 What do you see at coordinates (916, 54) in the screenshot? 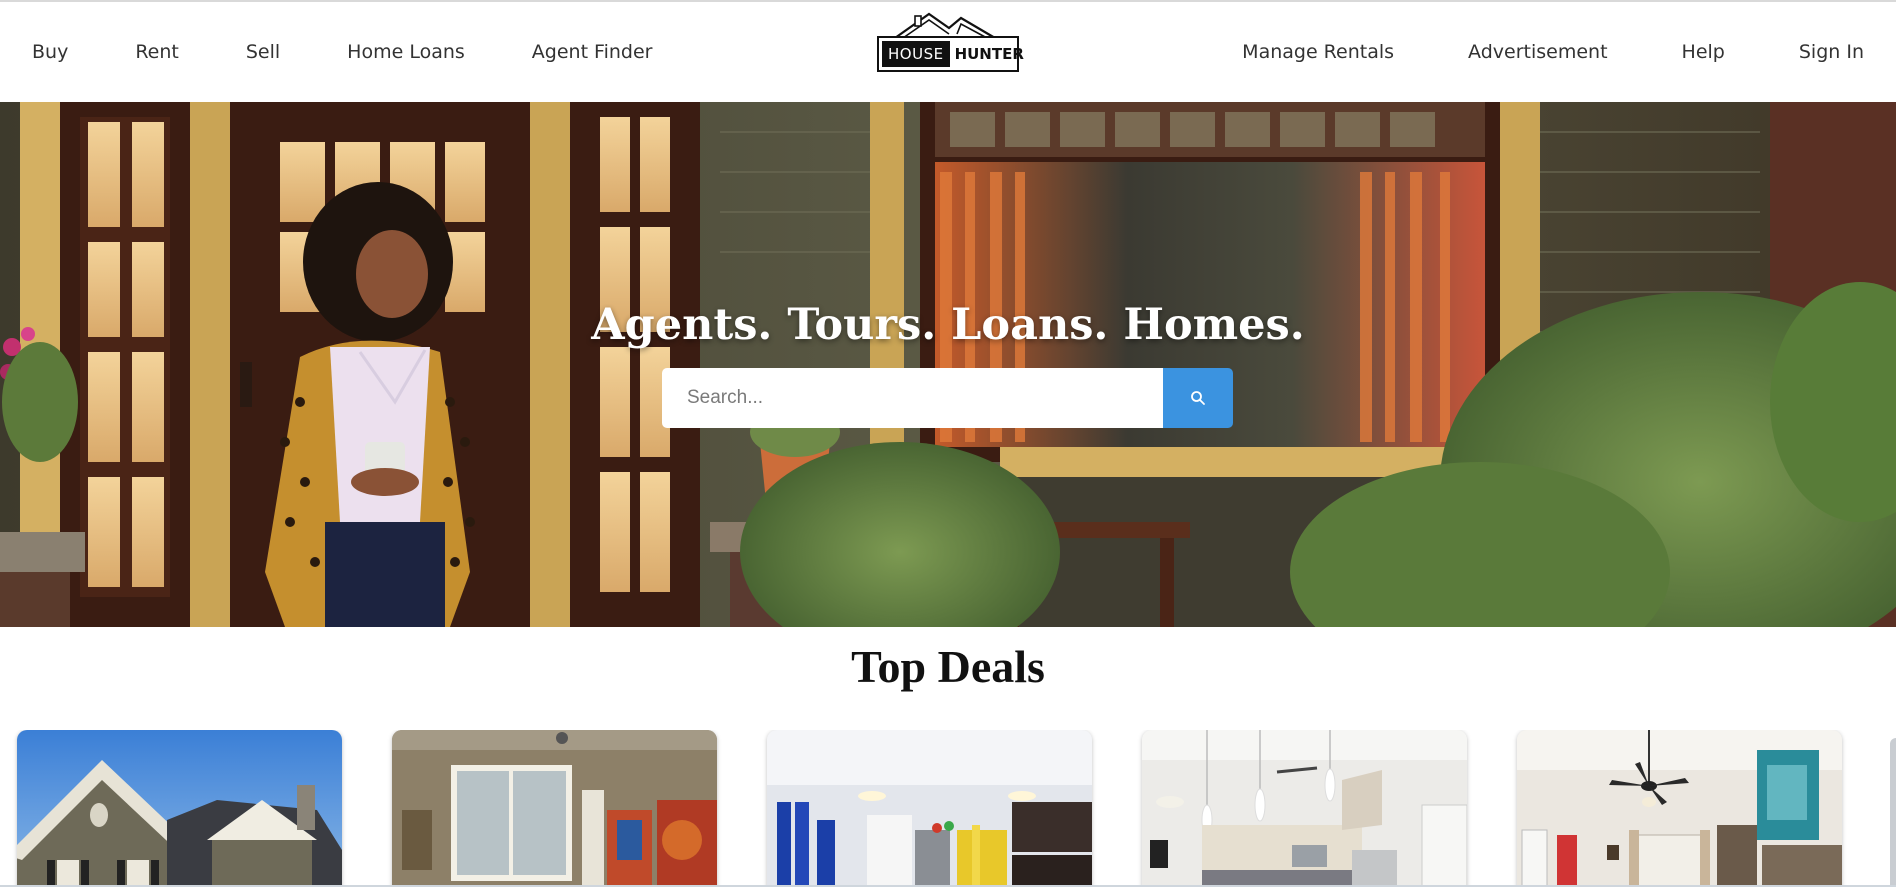
I see `logo-word-house: HOUSE` at bounding box center [916, 54].